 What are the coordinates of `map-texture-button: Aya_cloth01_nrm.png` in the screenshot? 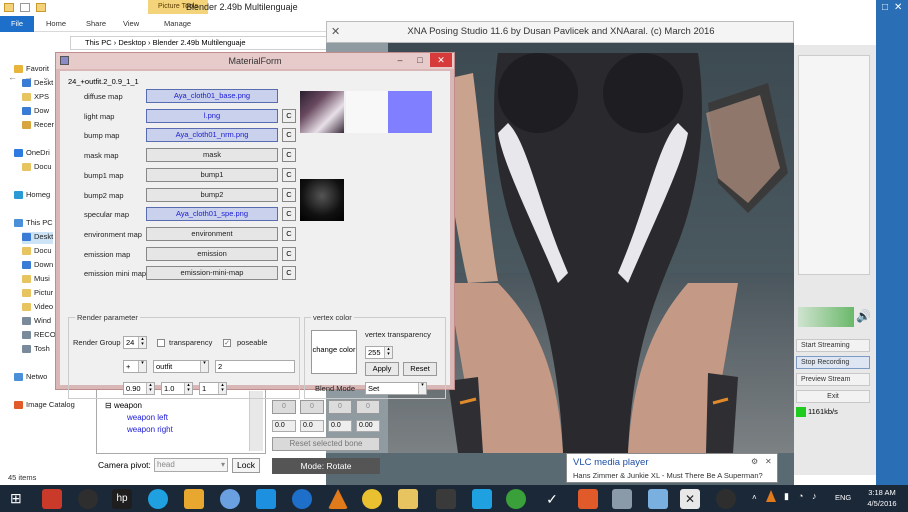 It's located at (212, 135).